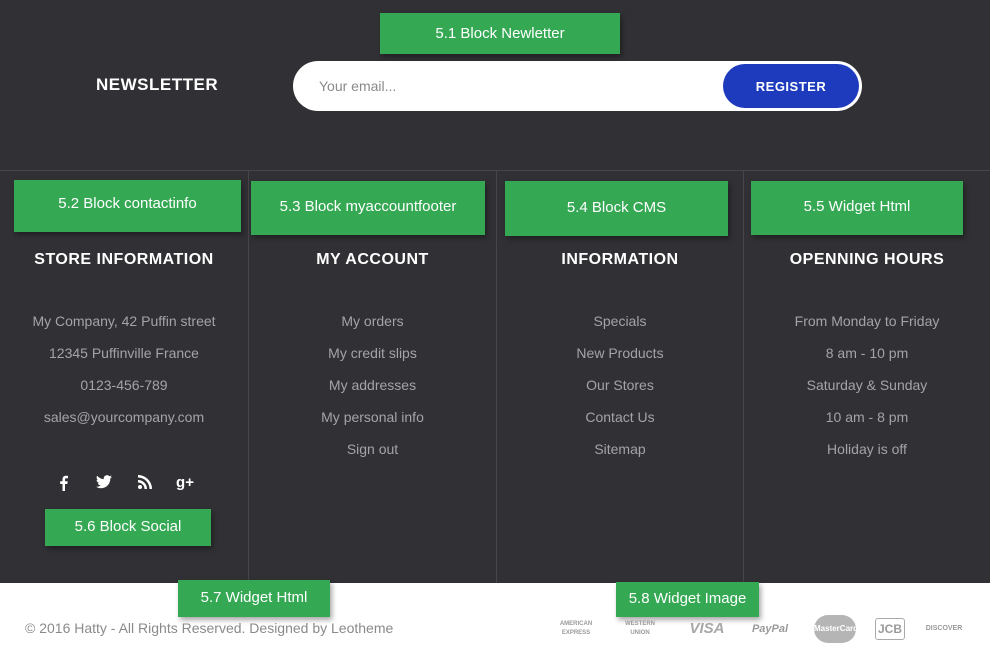 This screenshot has width=990, height=665. I want to click on hours-line: 10 am - 8 pm, so click(867, 417).